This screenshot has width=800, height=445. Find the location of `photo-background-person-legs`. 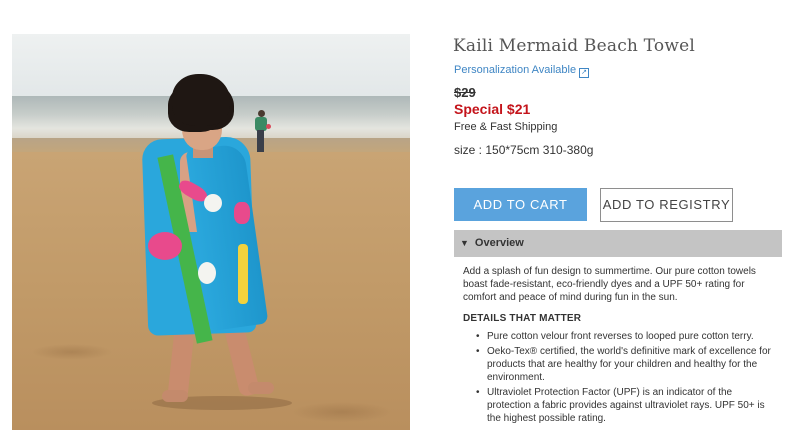

photo-background-person-legs is located at coordinates (260, 141).